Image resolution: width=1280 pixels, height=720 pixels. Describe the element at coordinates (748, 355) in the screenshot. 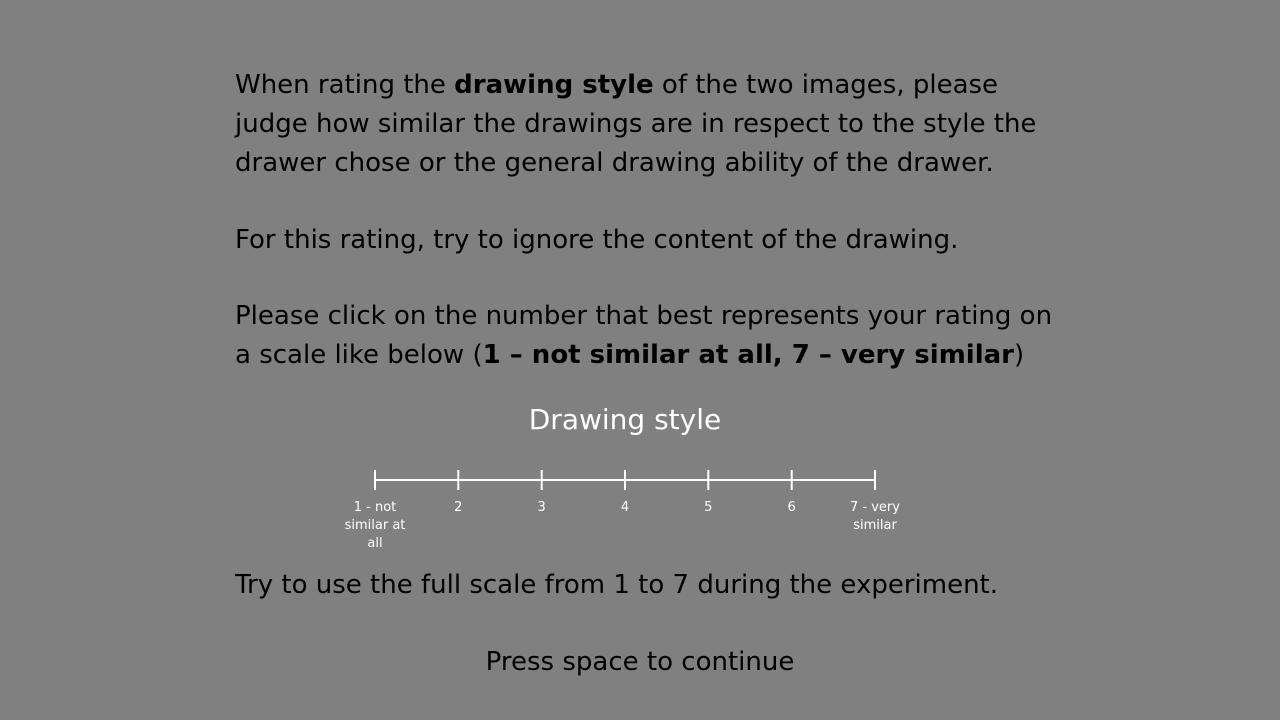

I see `emphasis-scale-anchors: 1 – not similar at all, 7 – very similar` at that location.